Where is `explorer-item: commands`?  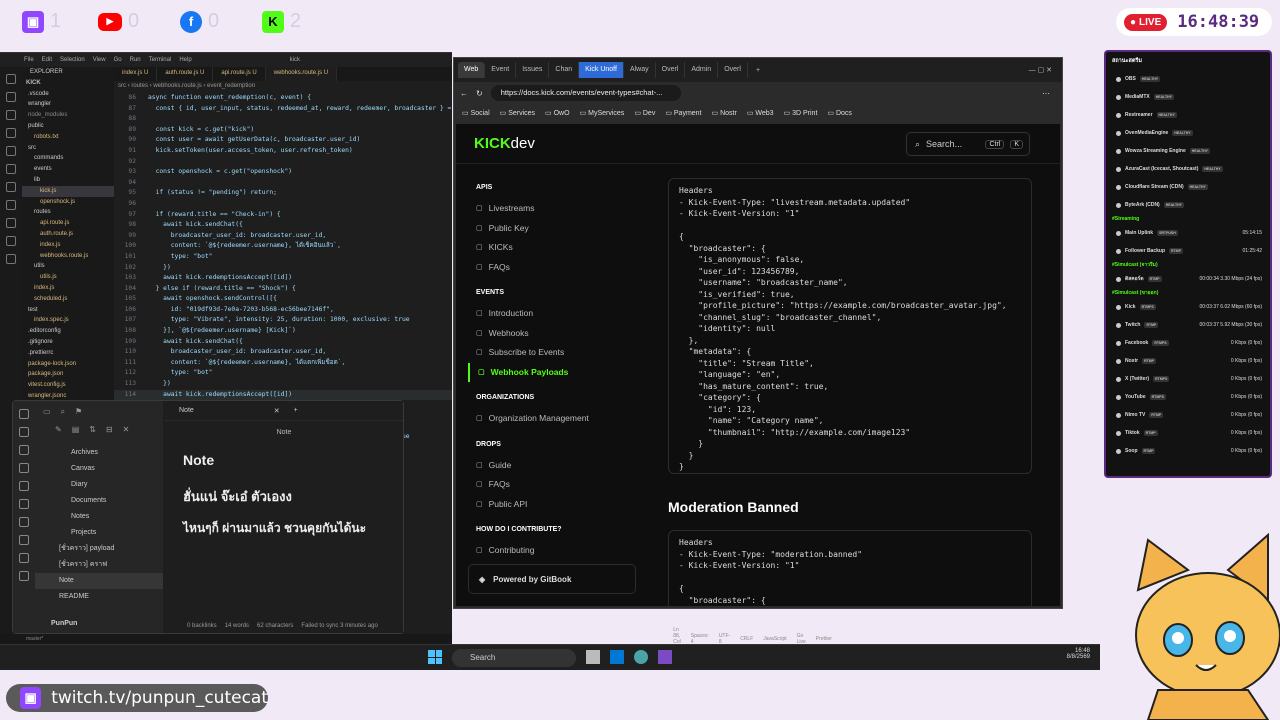 explorer-item: commands is located at coordinates (68, 158).